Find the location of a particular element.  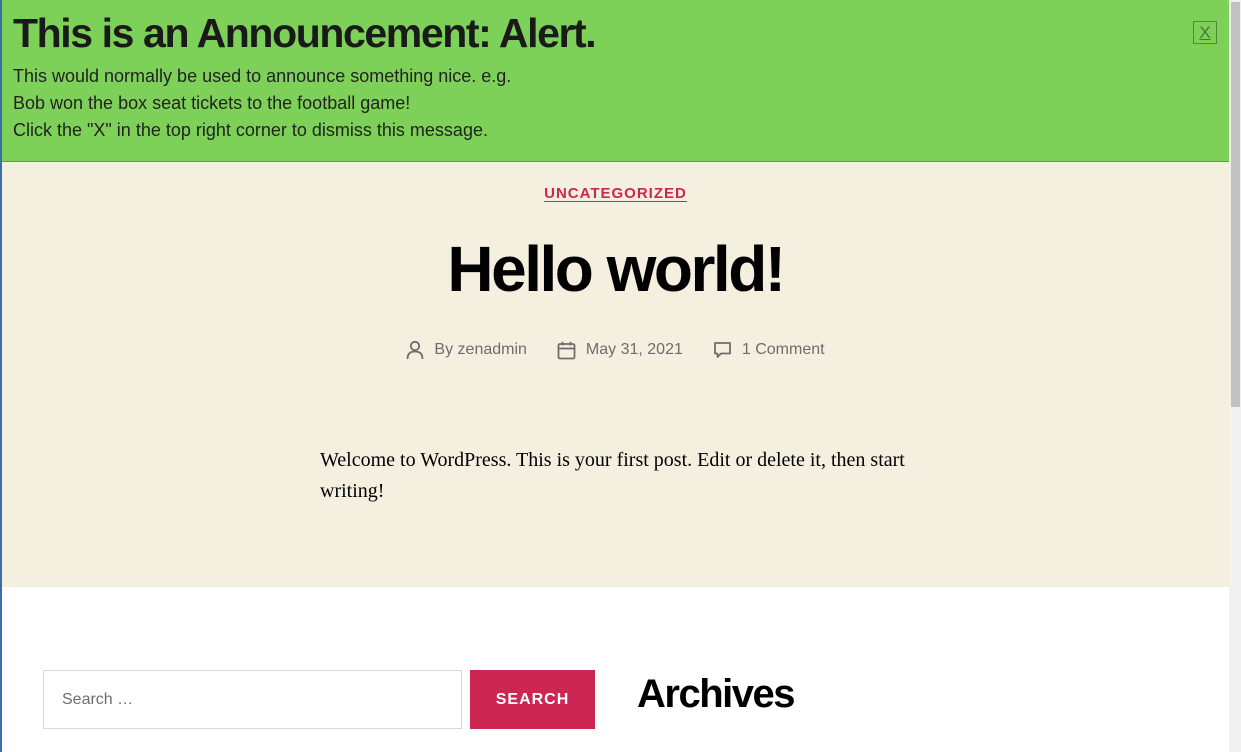

vertical-scrollbar is located at coordinates (1235, 376).